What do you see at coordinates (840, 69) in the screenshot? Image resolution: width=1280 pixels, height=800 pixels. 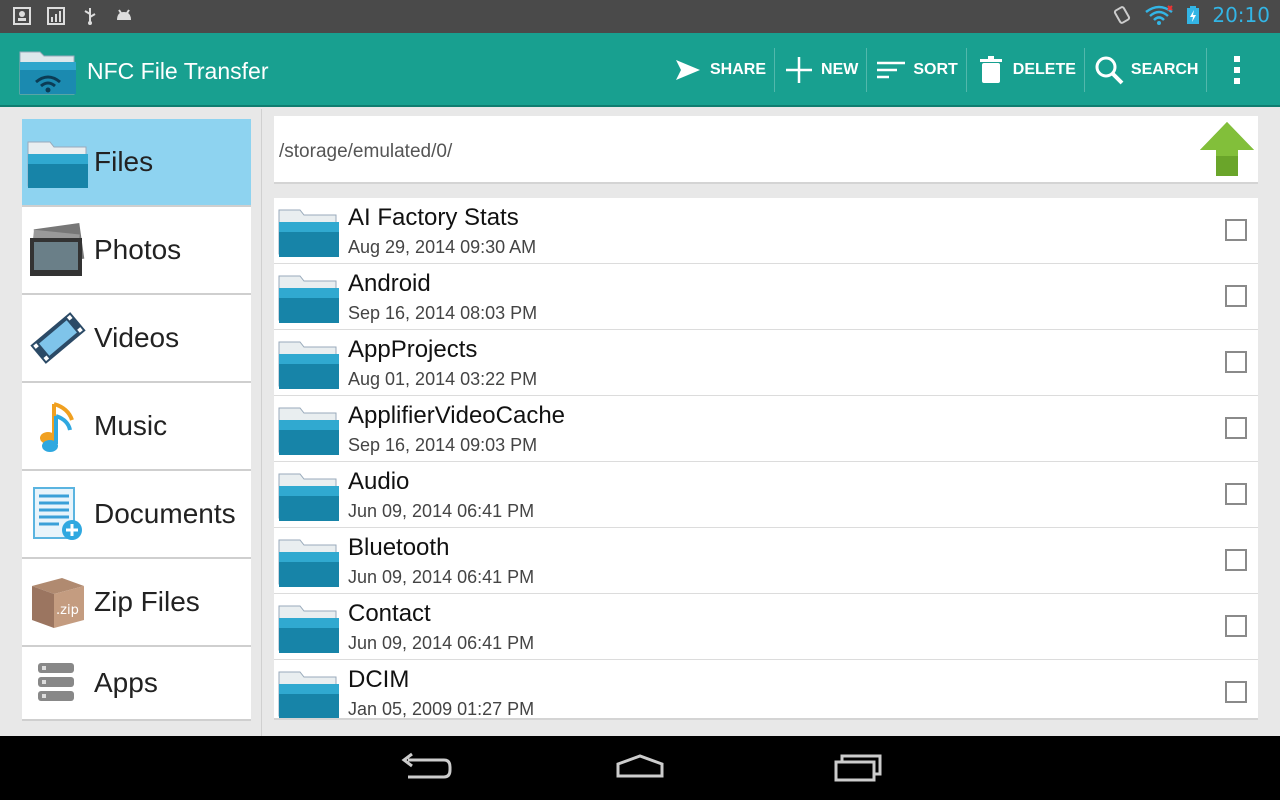 I see `new-label: NEW` at bounding box center [840, 69].